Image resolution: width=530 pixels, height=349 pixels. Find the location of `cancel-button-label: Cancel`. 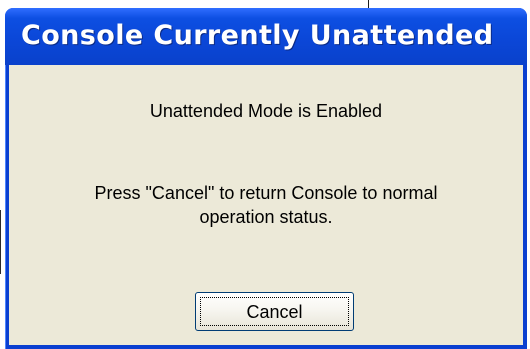

cancel-button-label: Cancel is located at coordinates (274, 312).